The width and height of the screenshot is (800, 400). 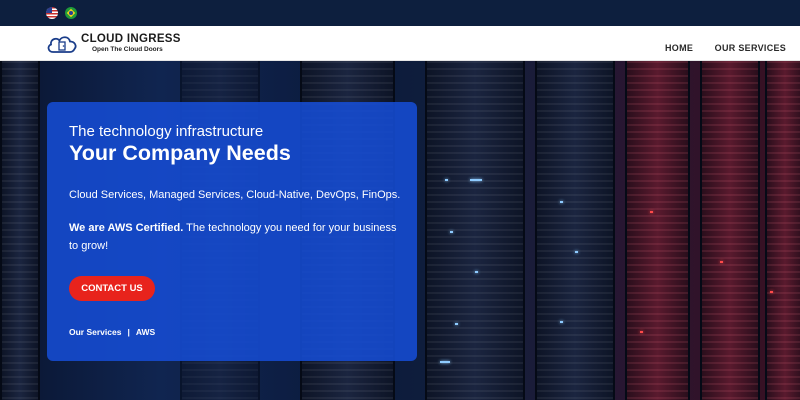 I want to click on hero-subheading: The technology infrastructure, so click(x=166, y=131).